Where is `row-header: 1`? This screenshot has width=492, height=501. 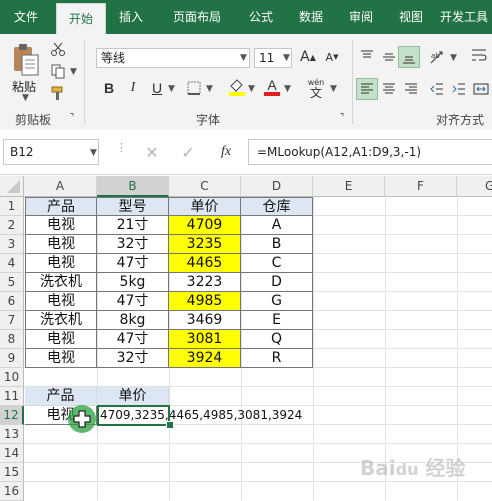
row-header: 1 is located at coordinates (12, 206).